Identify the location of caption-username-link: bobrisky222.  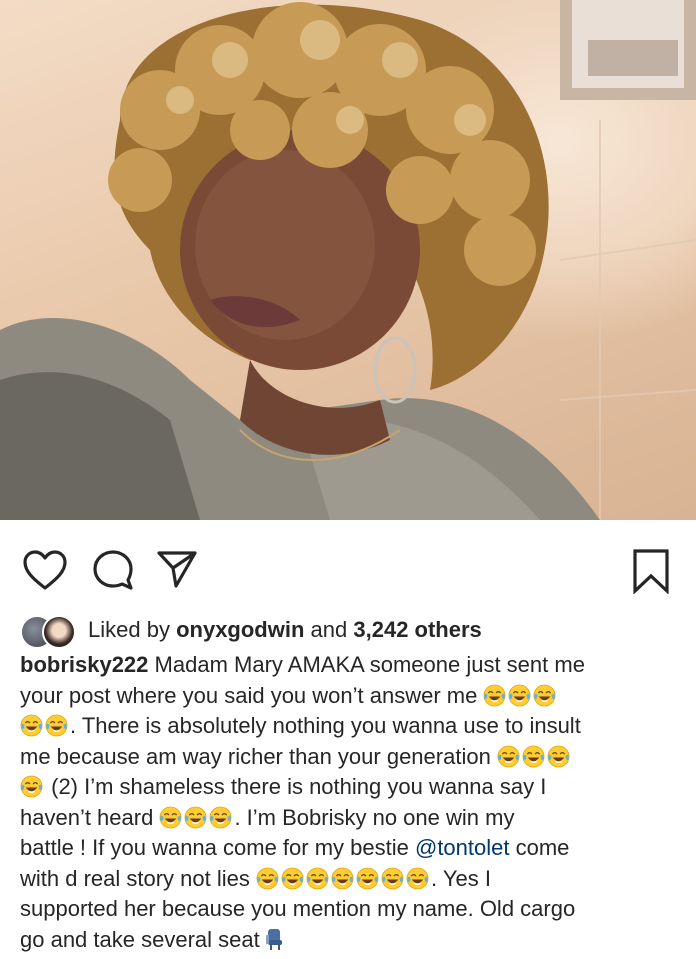
(84, 664).